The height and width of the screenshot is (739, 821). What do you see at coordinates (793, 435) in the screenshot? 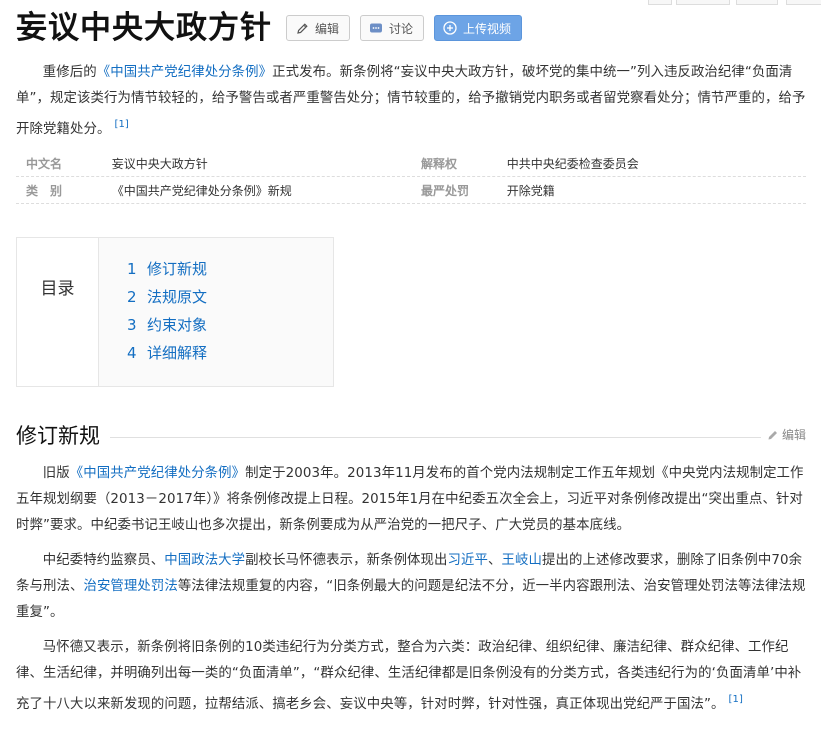
I see `section-edit-label: 编辑` at bounding box center [793, 435].